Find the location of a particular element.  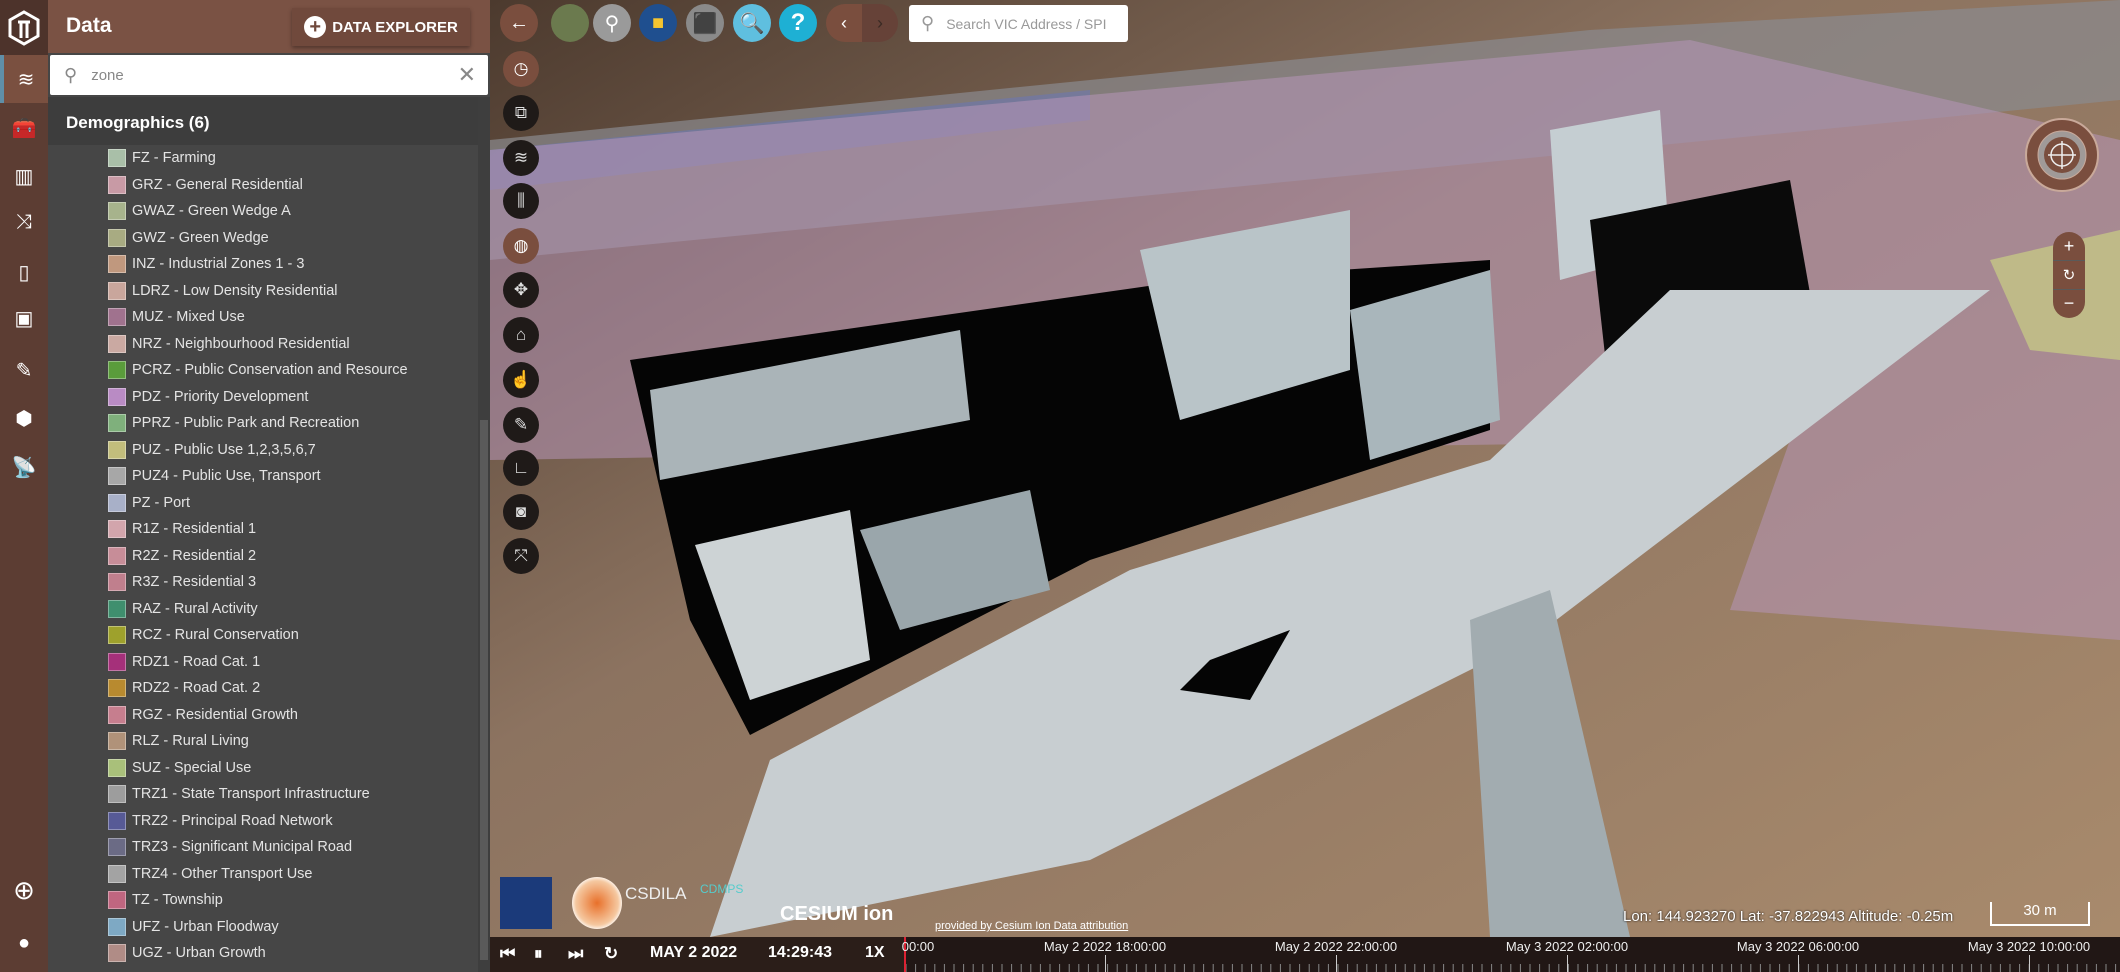

list-item: TRZ3 - Significant Municipal Road is located at coordinates (263, 847).